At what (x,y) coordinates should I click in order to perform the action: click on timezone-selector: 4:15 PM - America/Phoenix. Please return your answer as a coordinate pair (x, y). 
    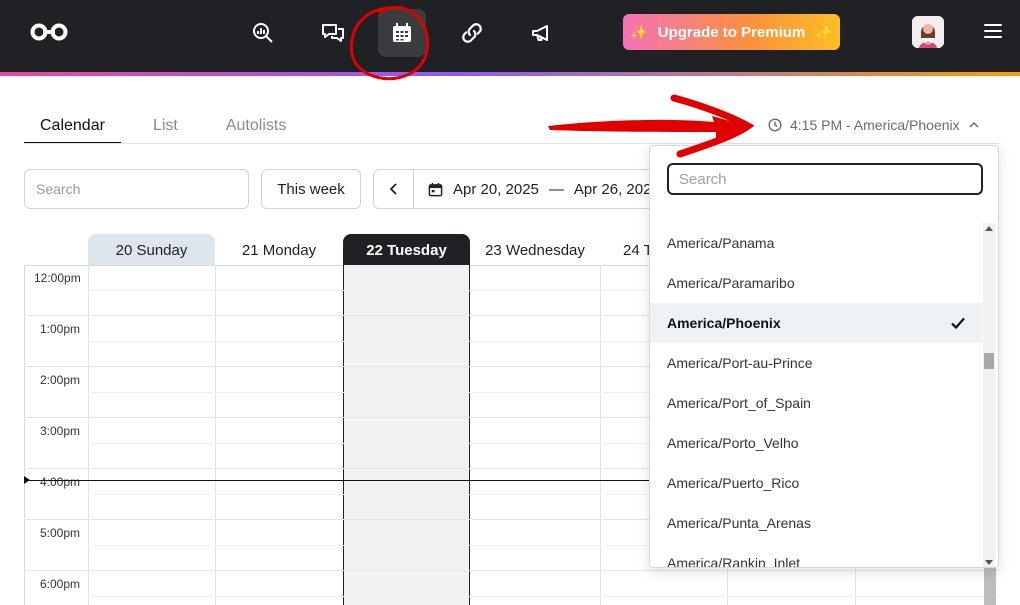
    Looking at the image, I should click on (874, 125).